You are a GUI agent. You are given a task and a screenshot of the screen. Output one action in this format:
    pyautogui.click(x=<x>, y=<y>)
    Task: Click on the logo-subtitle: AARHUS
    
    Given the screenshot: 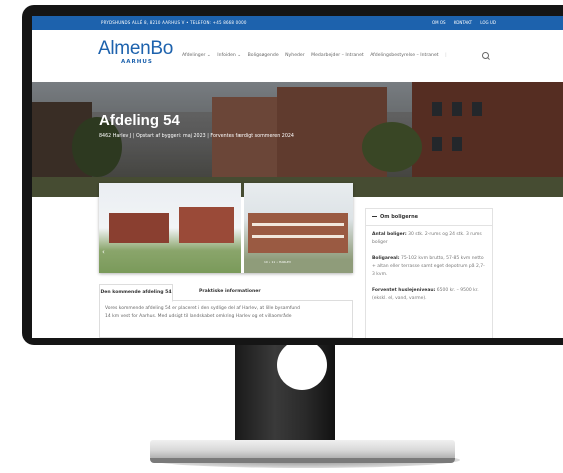 What is the action you would take?
    pyautogui.click(x=137, y=62)
    